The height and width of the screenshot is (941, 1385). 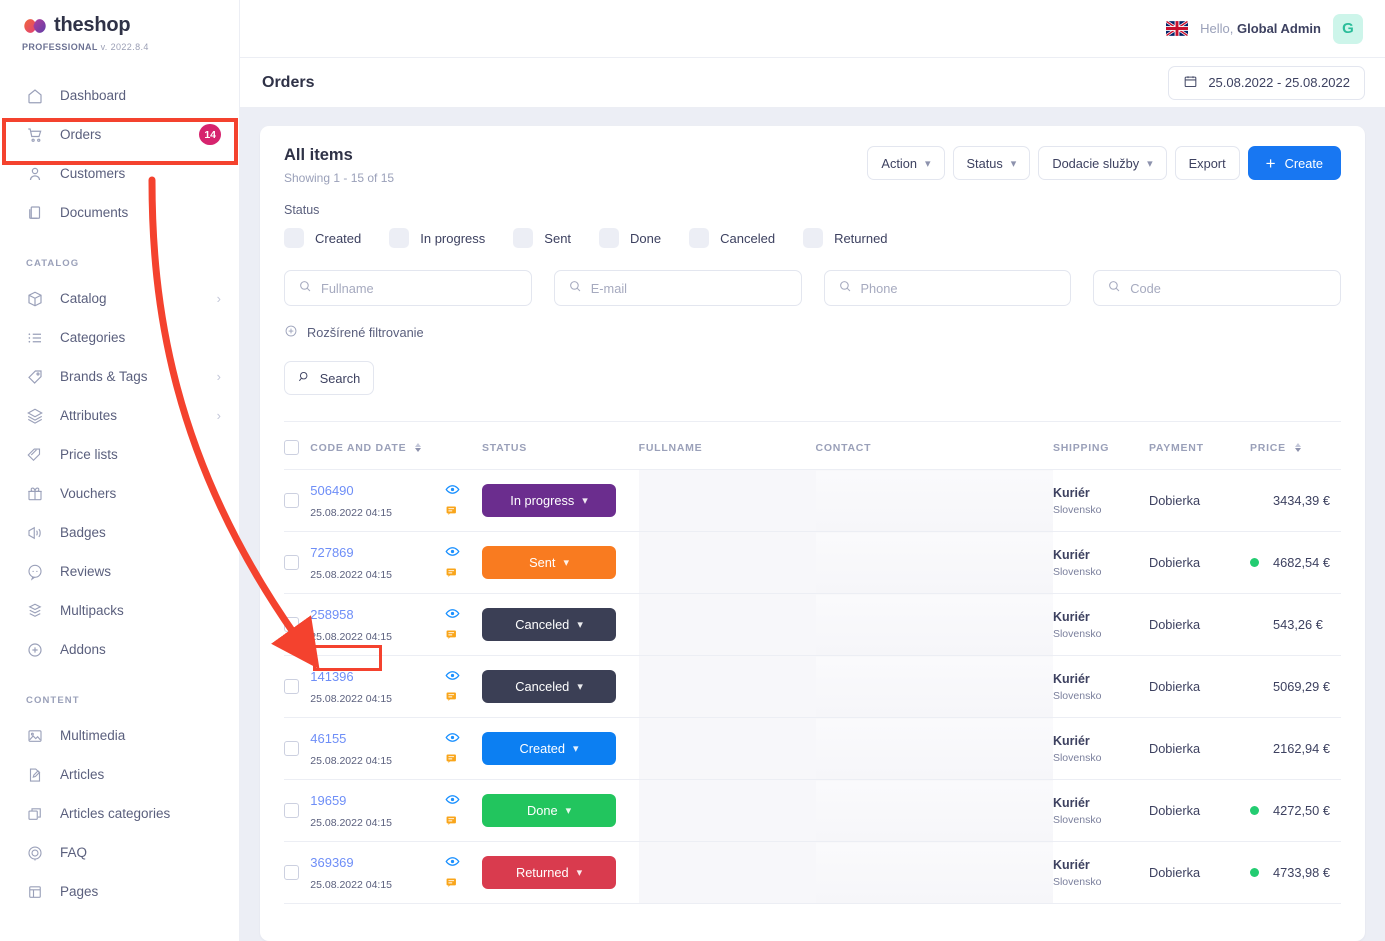 What do you see at coordinates (549, 562) in the screenshot?
I see `status-badge: Sent ▾` at bounding box center [549, 562].